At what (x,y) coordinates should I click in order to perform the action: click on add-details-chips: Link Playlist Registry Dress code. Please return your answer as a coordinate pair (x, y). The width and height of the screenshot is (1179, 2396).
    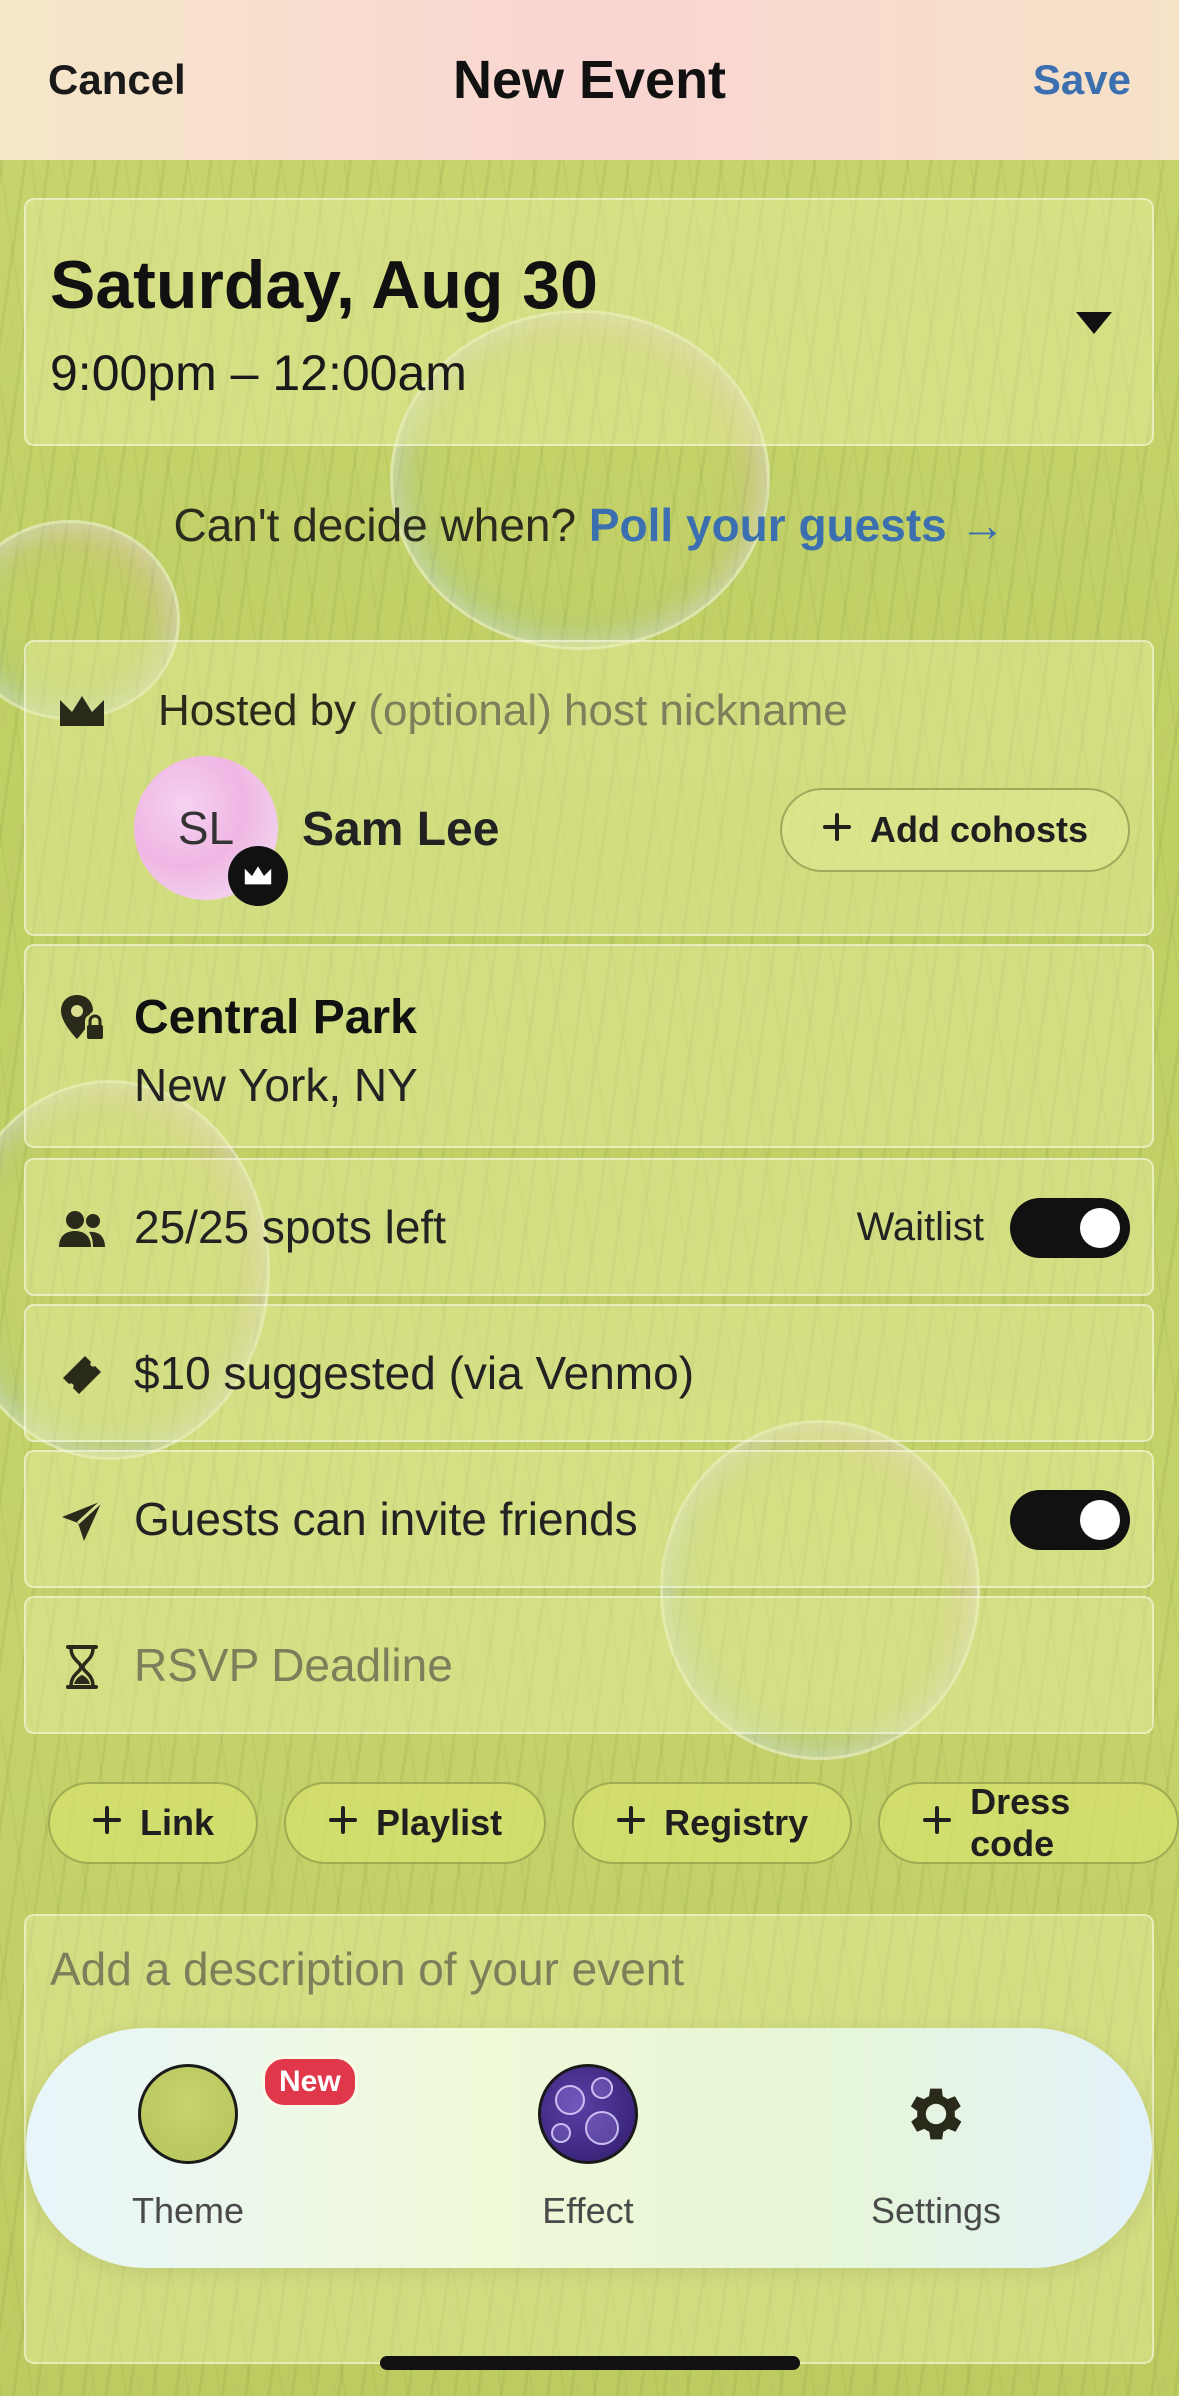
    Looking at the image, I should click on (613, 1822).